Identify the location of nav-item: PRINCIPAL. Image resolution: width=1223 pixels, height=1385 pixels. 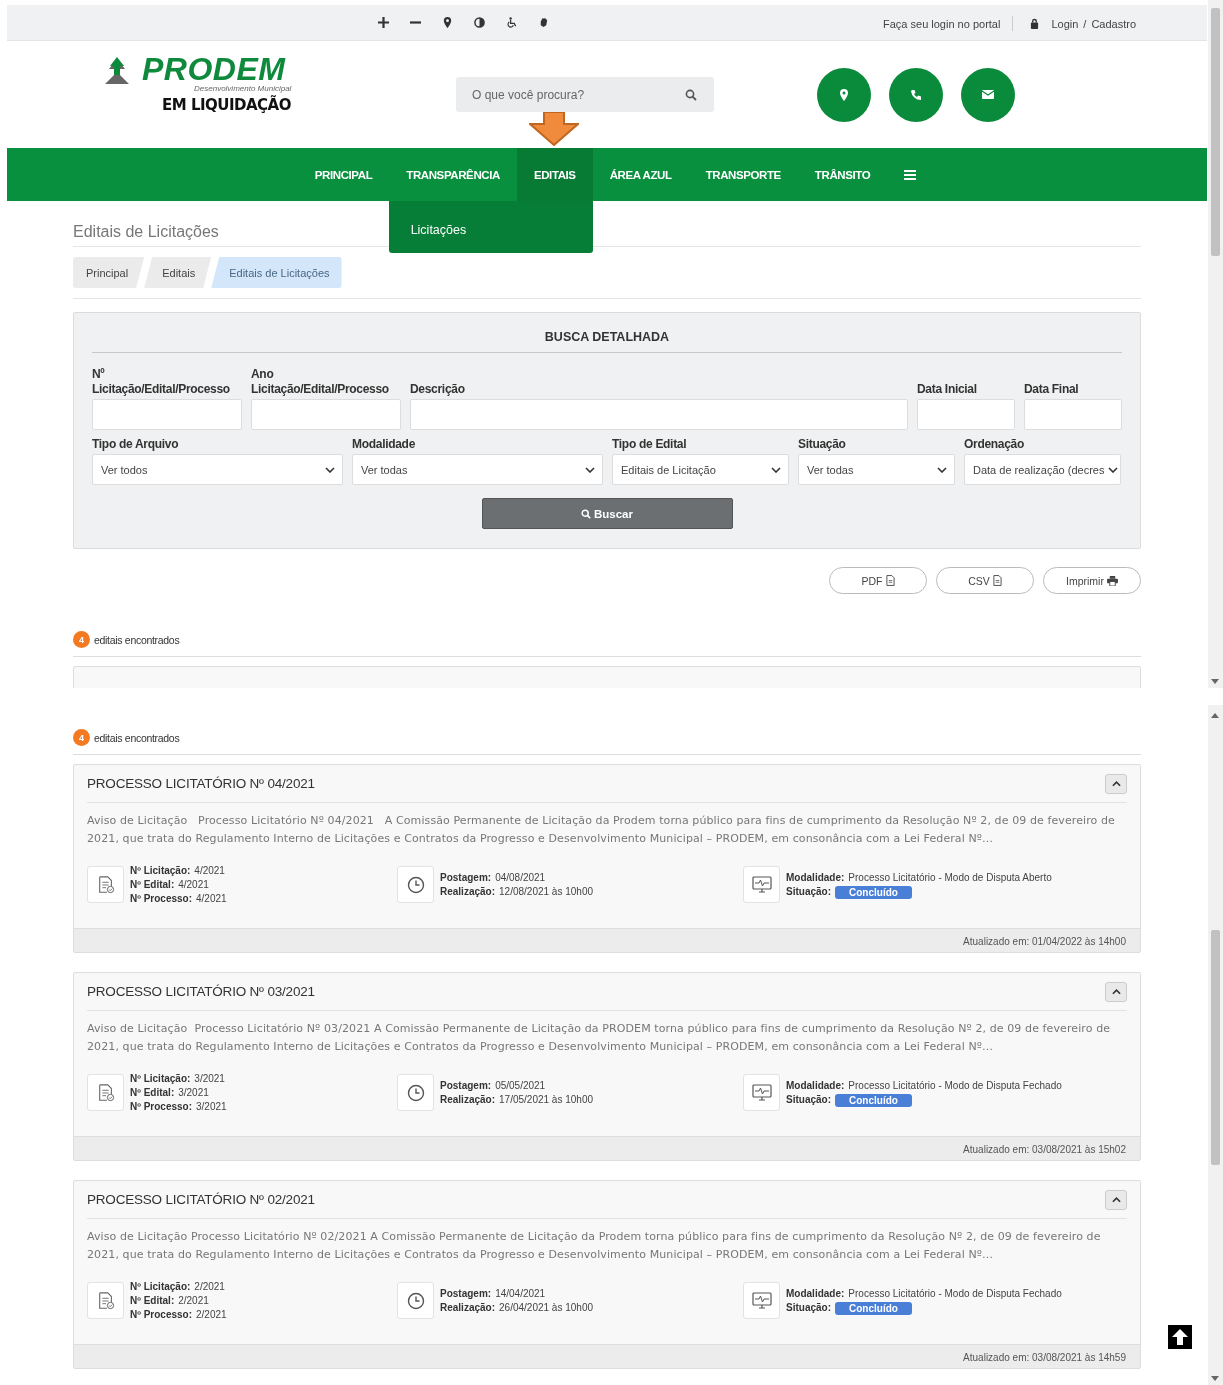
(343, 174).